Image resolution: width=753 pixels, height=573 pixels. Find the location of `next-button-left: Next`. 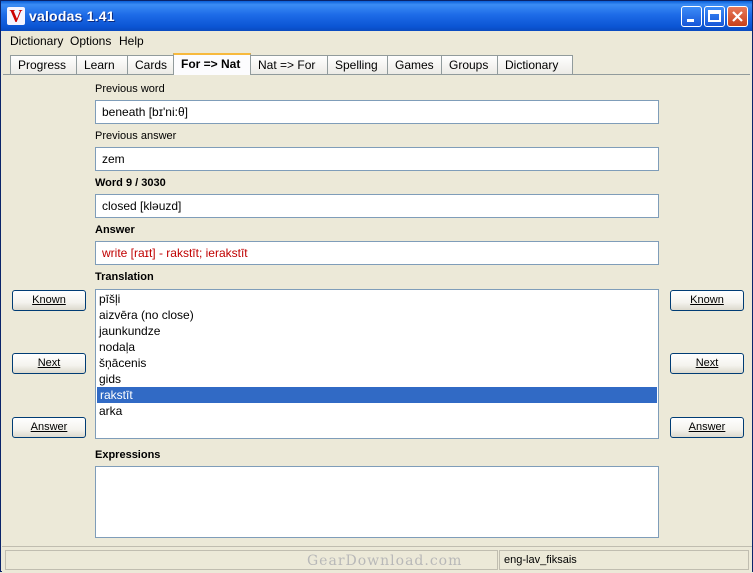

next-button-left: Next is located at coordinates (49, 363).